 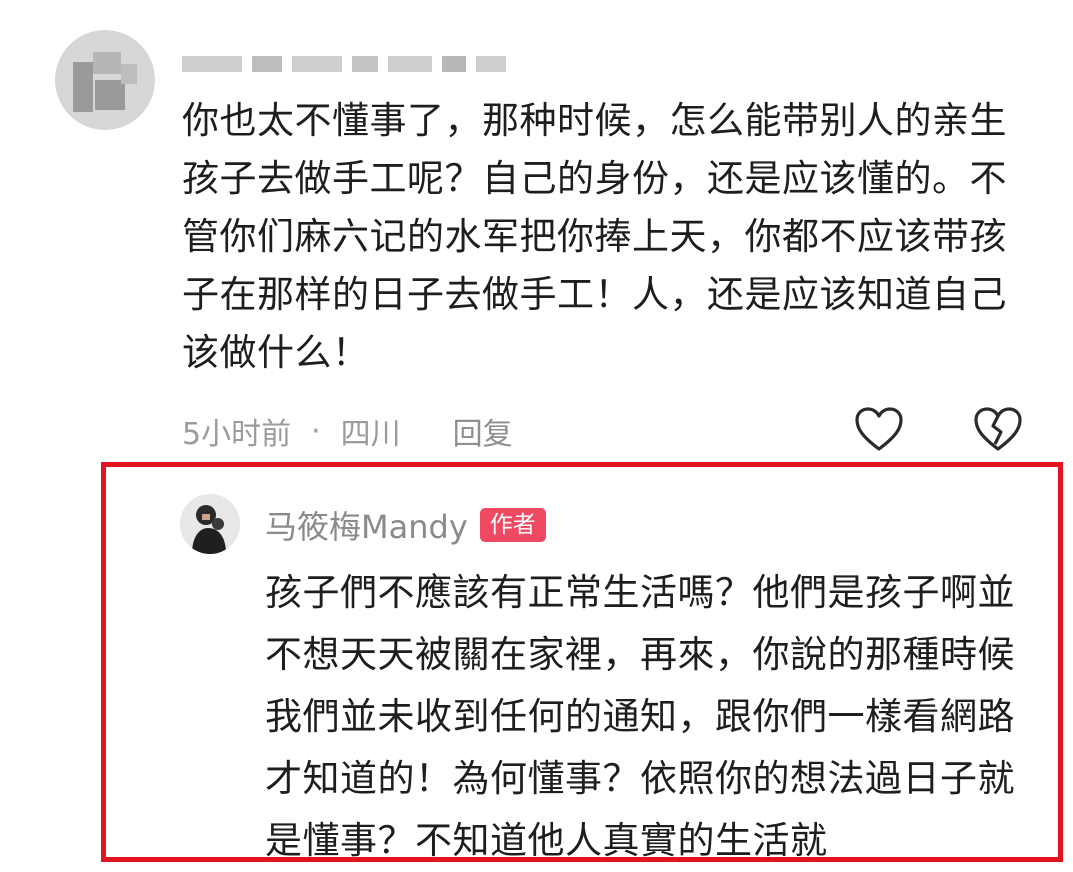 I want to click on commenter-avatar, so click(x=105, y=80).